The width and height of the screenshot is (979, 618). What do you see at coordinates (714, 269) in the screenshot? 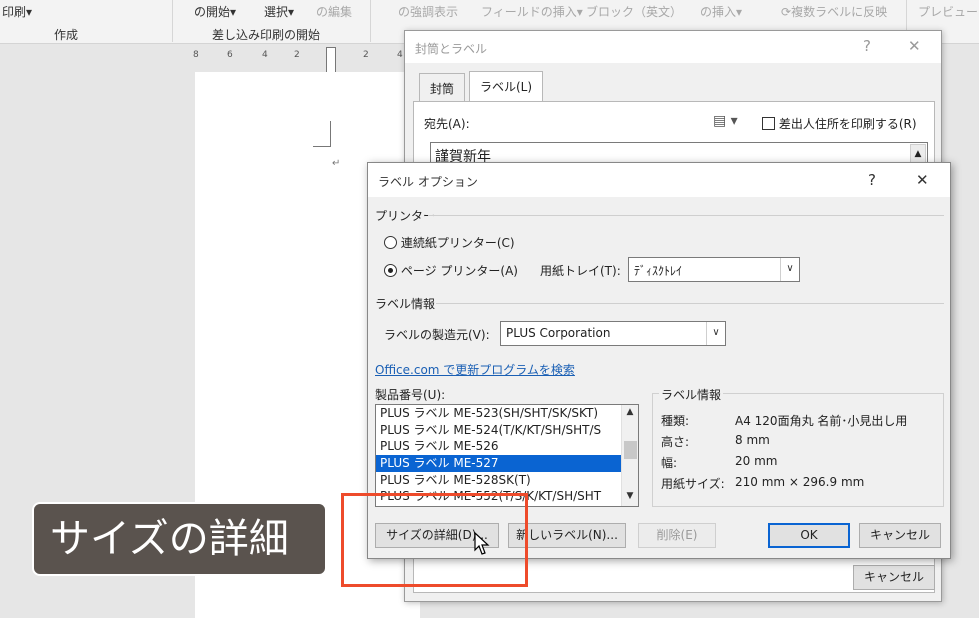
I see `tray-select: ﾃﾞｨｽｸﾄﾚｲ ∨` at bounding box center [714, 269].